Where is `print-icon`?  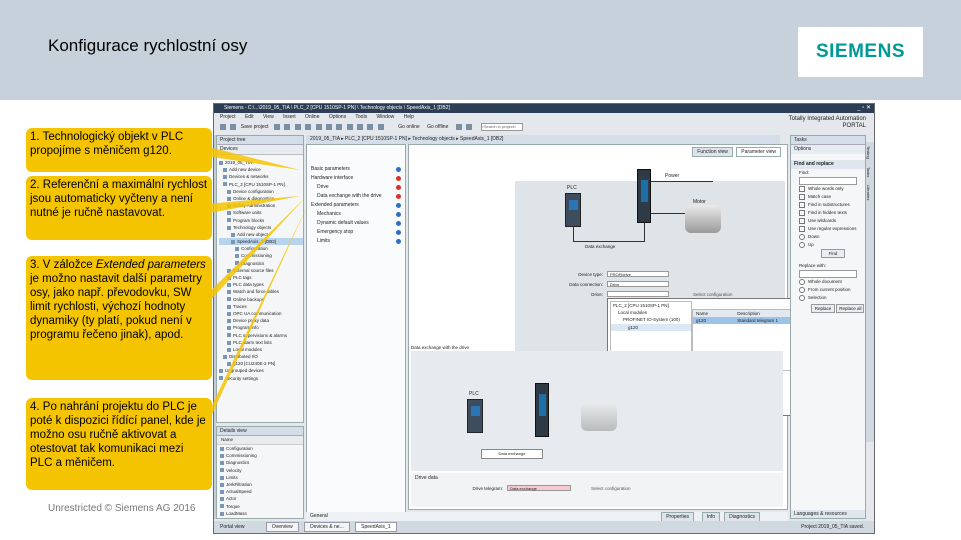
print-icon is located at coordinates (276, 126).